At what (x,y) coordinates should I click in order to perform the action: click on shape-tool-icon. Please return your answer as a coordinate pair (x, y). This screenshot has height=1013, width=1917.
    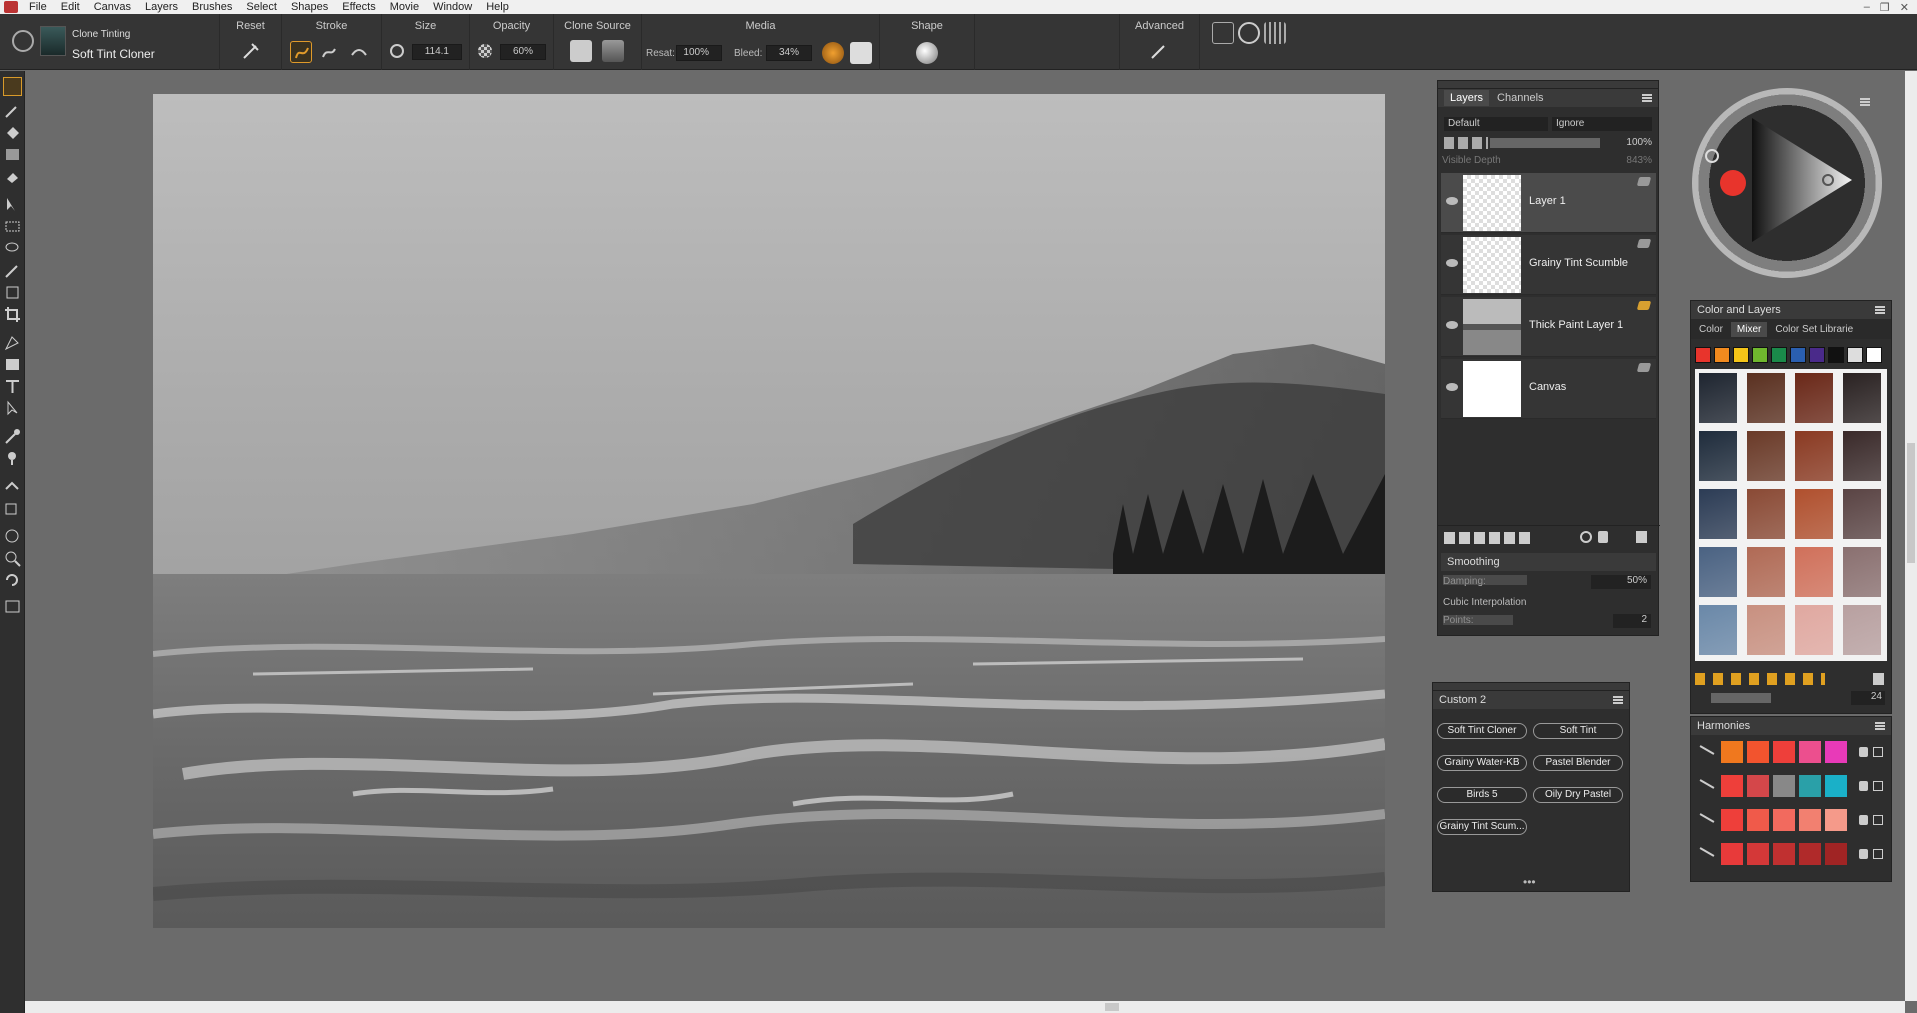
    Looking at the image, I should click on (12, 364).